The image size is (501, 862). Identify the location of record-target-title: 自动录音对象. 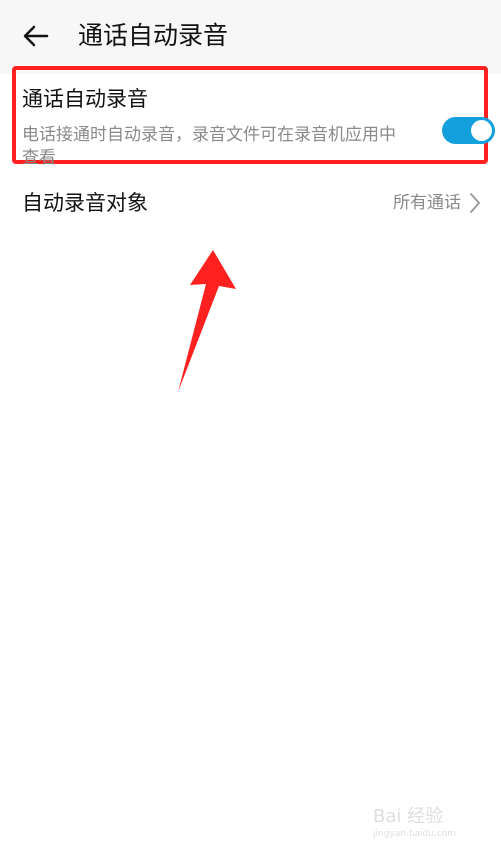
(85, 203).